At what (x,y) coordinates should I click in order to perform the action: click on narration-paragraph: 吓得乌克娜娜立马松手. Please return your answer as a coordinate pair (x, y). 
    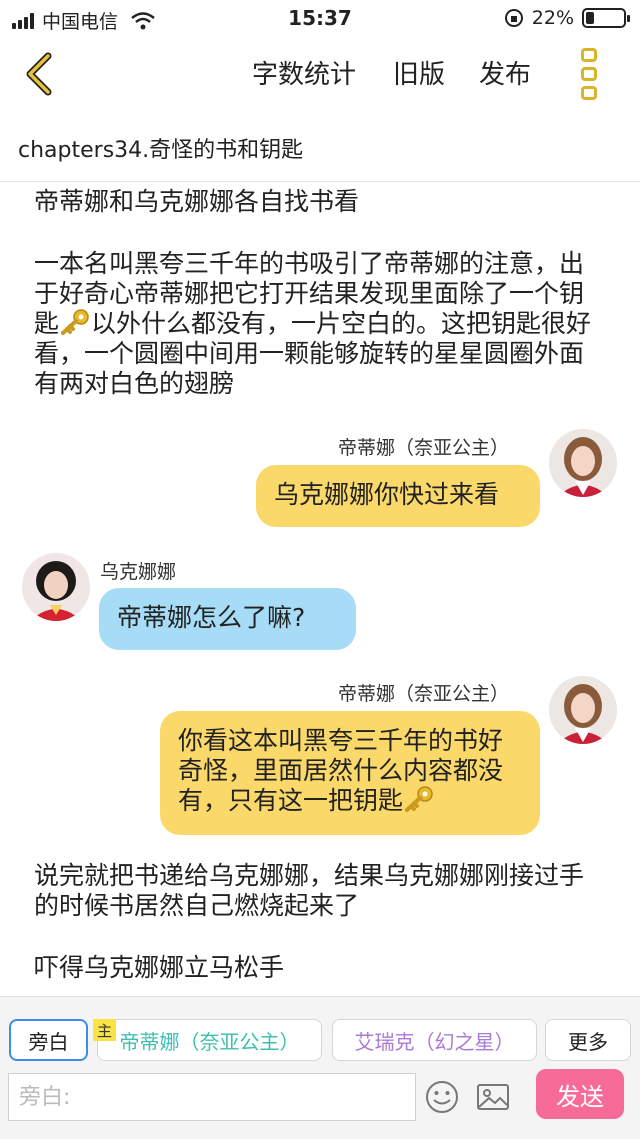
    Looking at the image, I should click on (159, 967).